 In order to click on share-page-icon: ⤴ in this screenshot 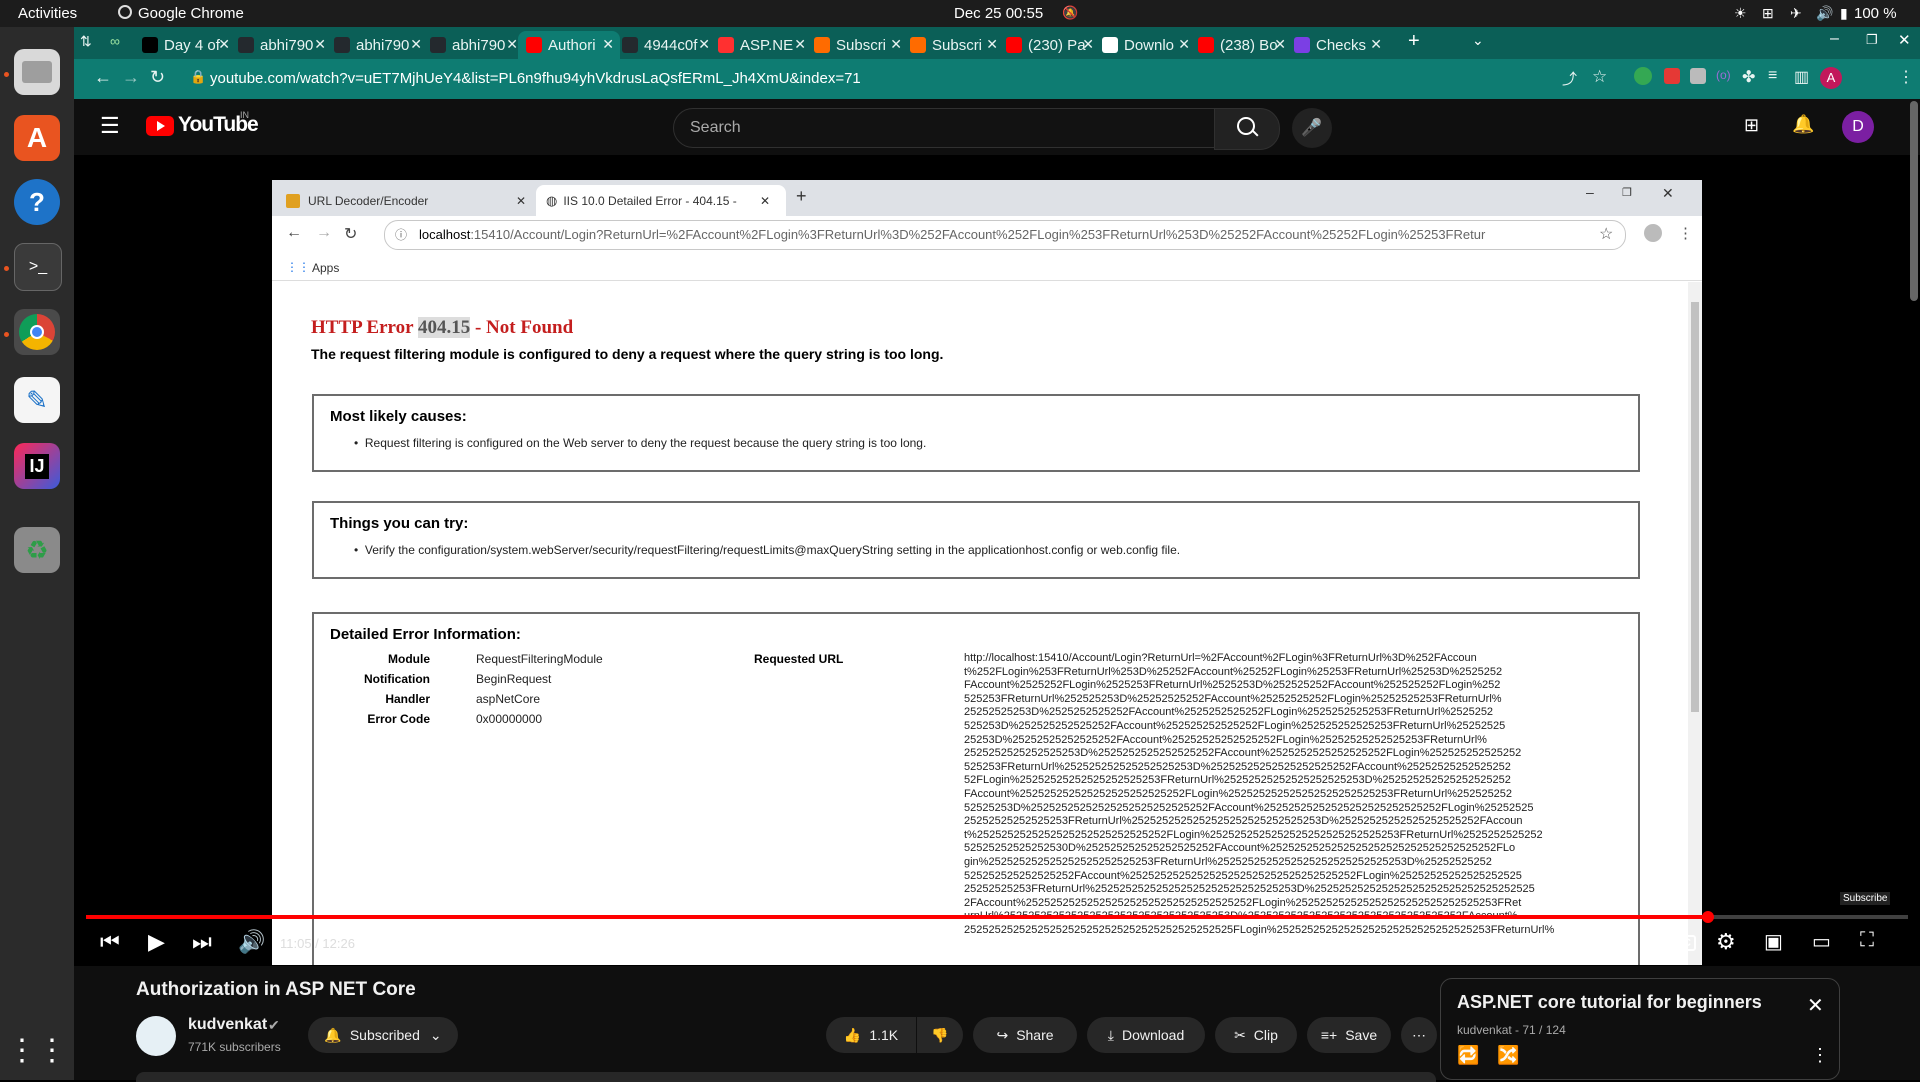, I will do `click(1569, 78)`.